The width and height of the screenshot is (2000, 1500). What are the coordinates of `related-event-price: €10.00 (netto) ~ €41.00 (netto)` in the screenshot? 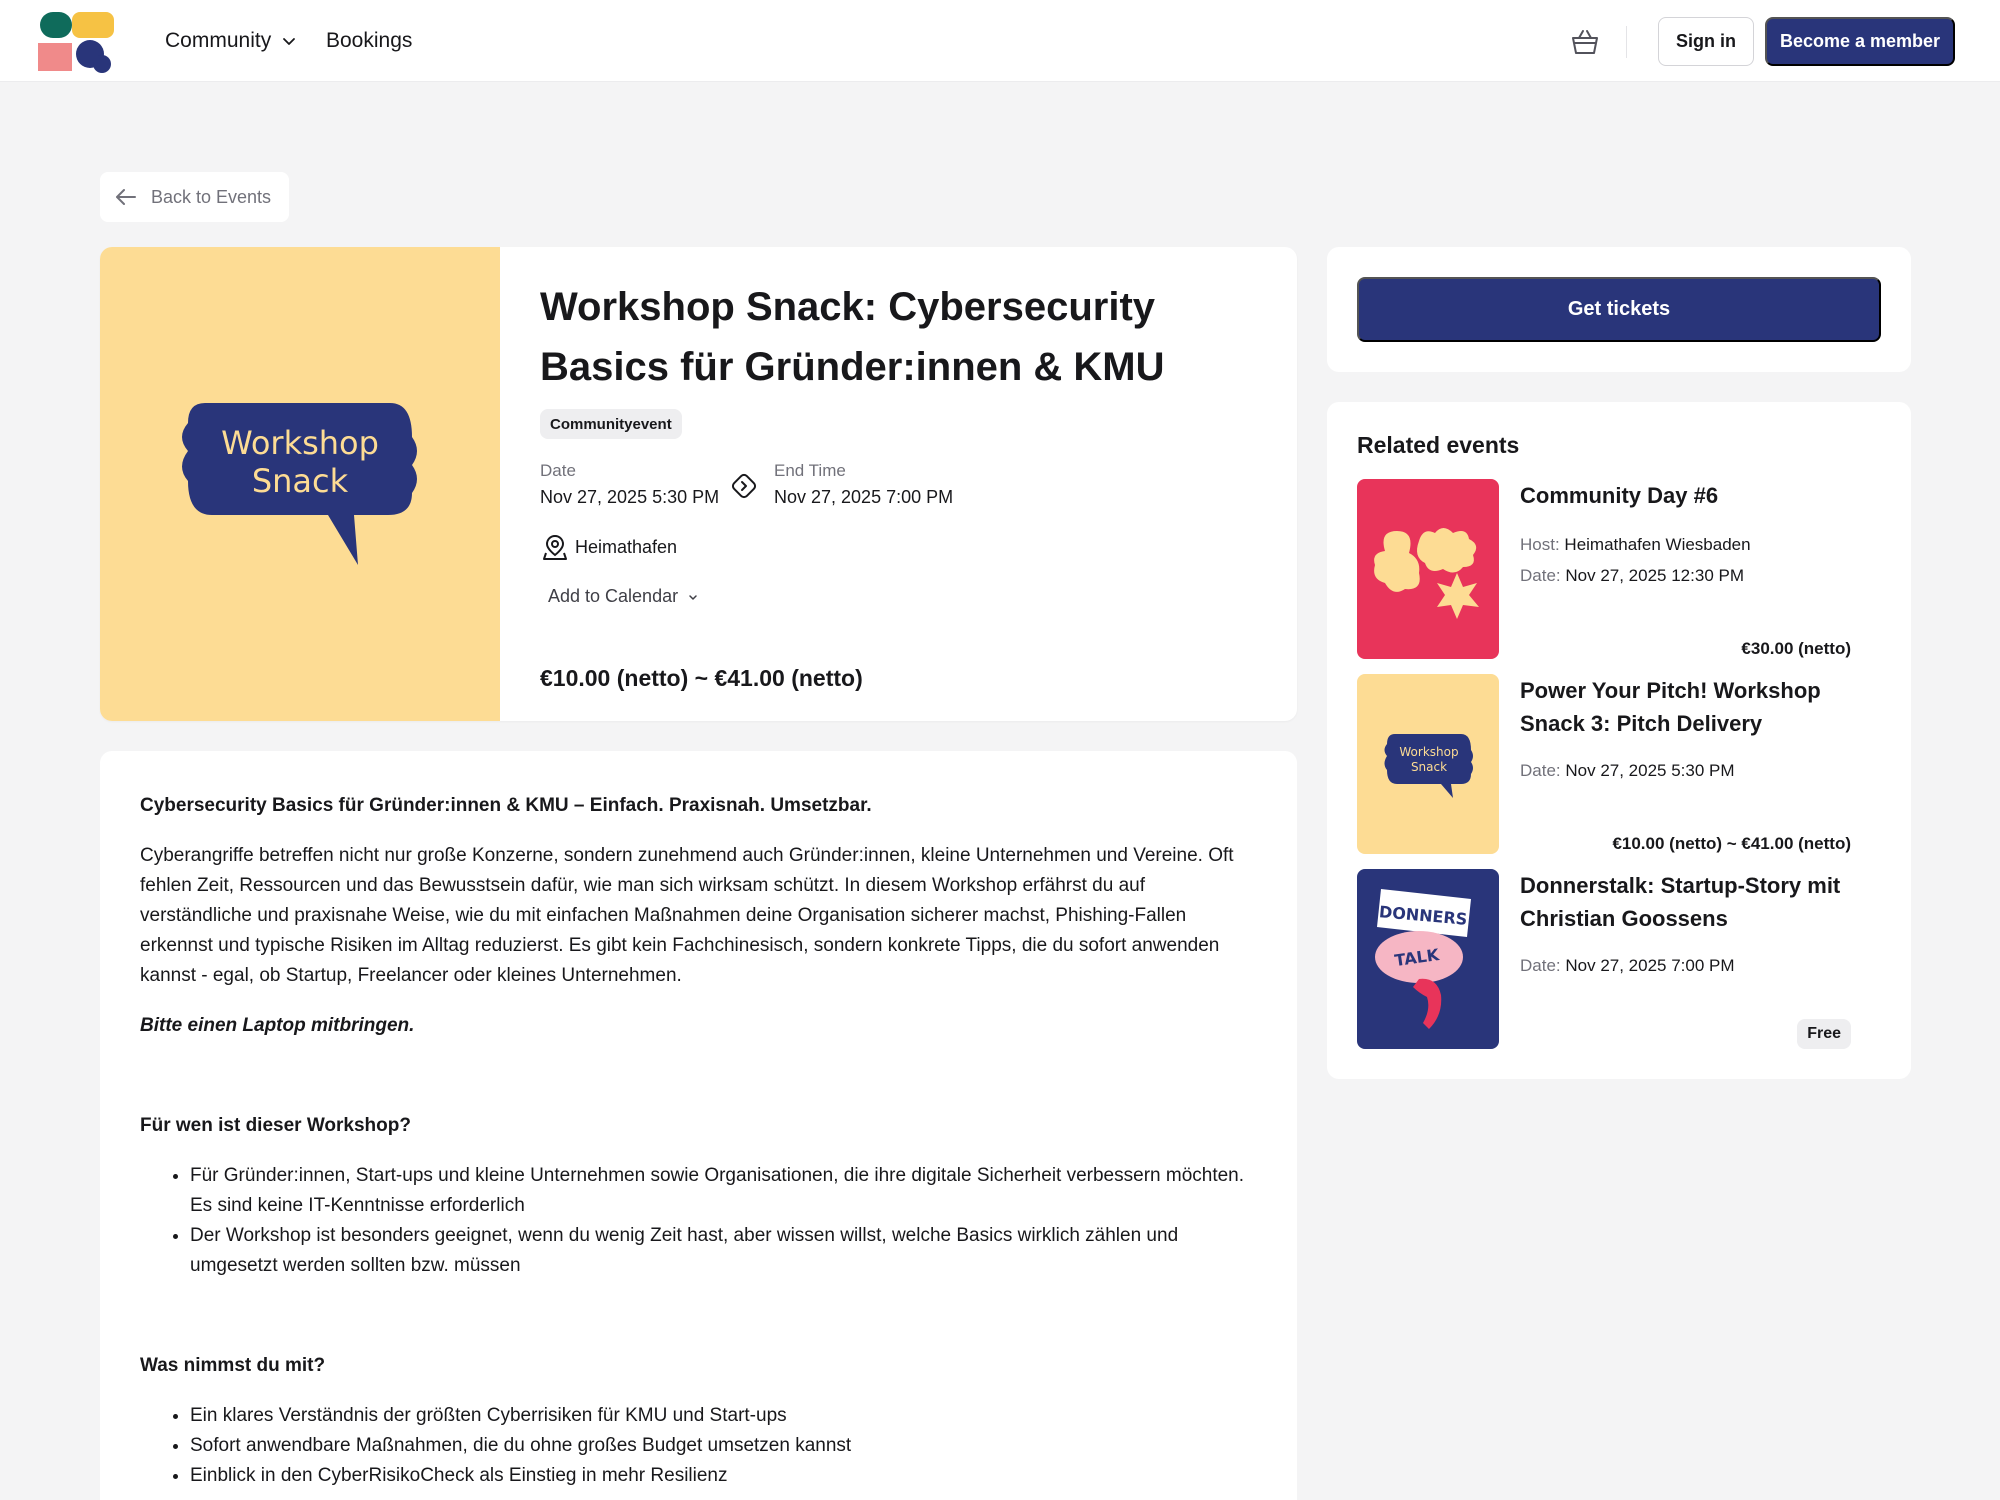 It's located at (1731, 843).